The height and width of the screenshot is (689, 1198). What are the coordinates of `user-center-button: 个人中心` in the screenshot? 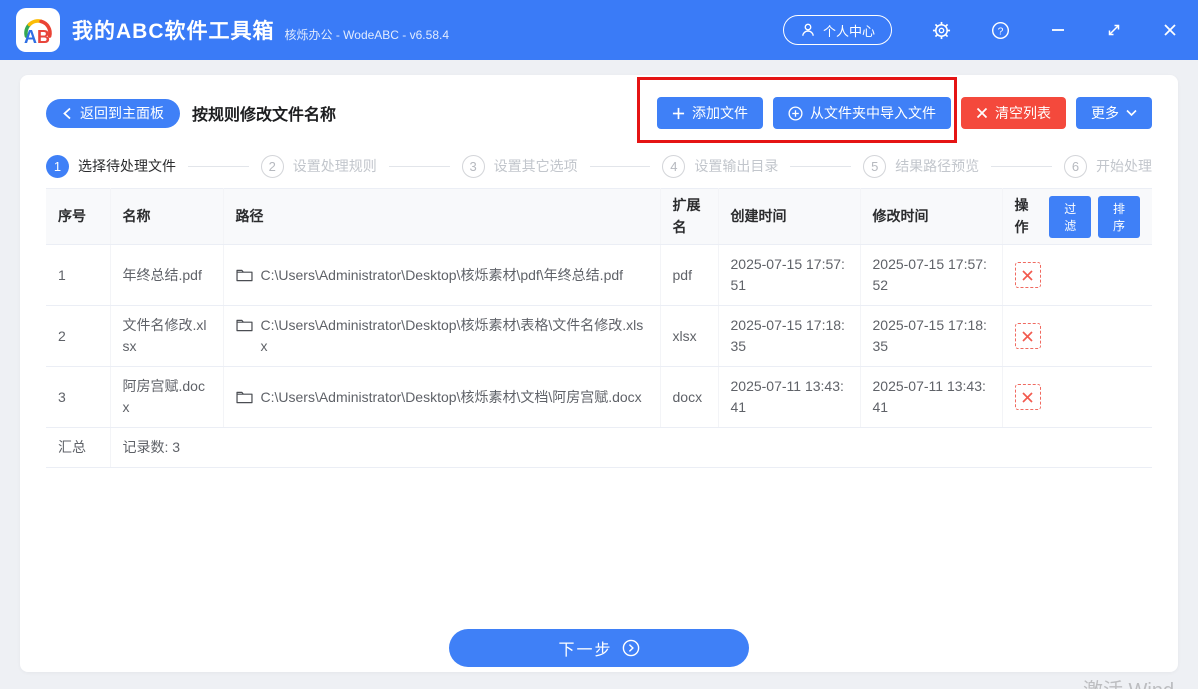 It's located at (837, 30).